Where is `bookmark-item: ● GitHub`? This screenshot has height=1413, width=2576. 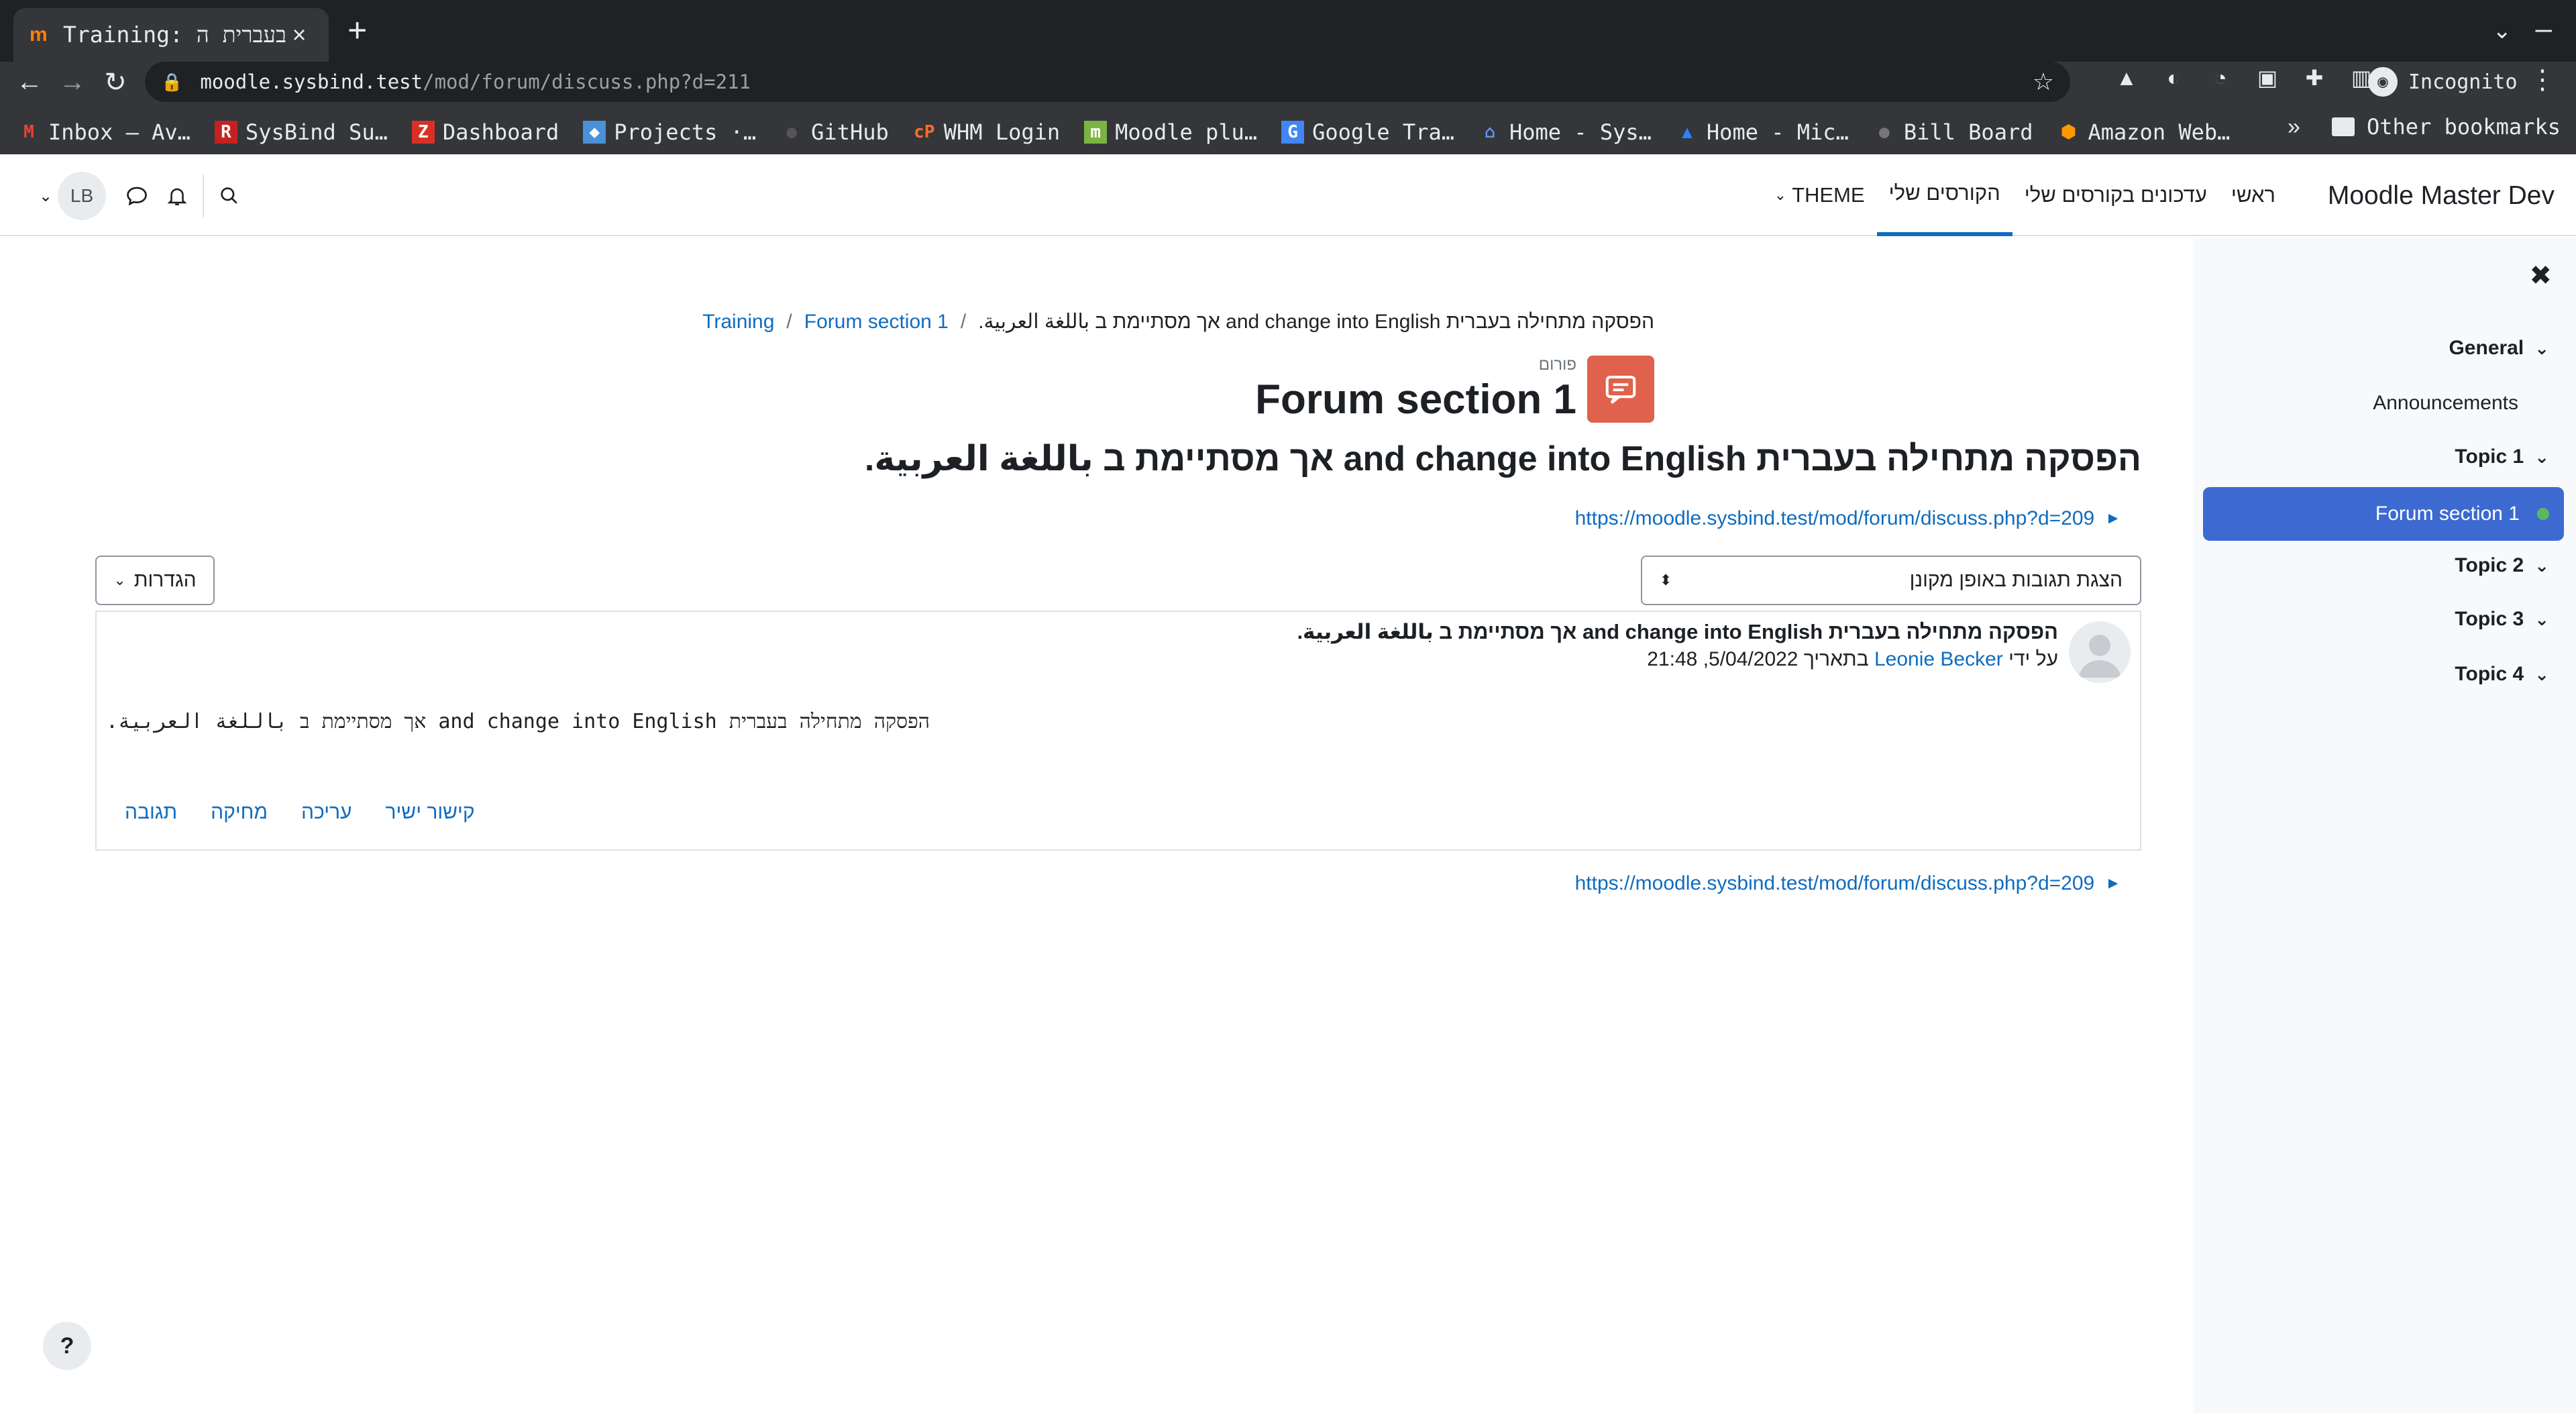 bookmark-item: ● GitHub is located at coordinates (834, 132).